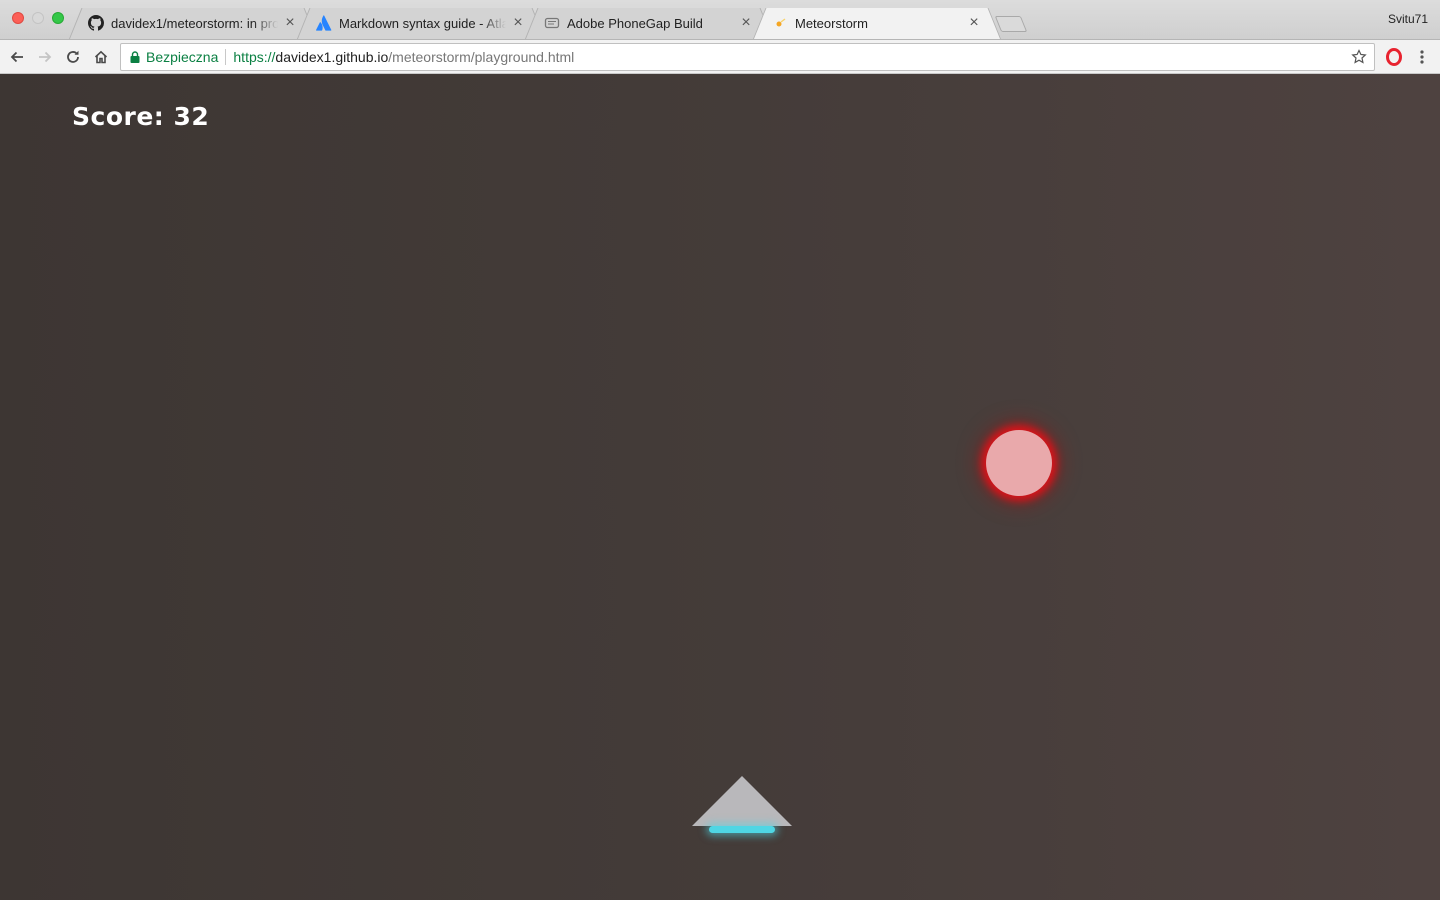  I want to click on lock-icon, so click(135, 57).